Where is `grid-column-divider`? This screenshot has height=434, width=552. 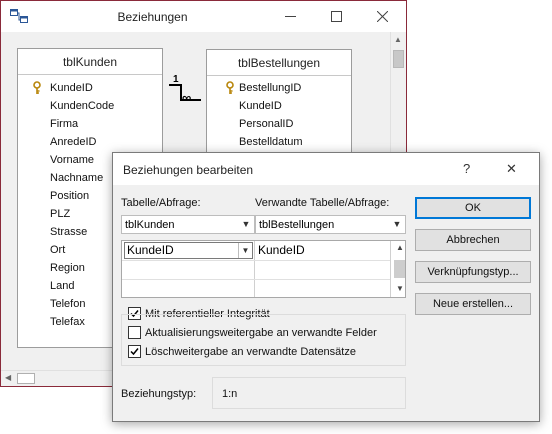
grid-column-divider is located at coordinates (254, 269).